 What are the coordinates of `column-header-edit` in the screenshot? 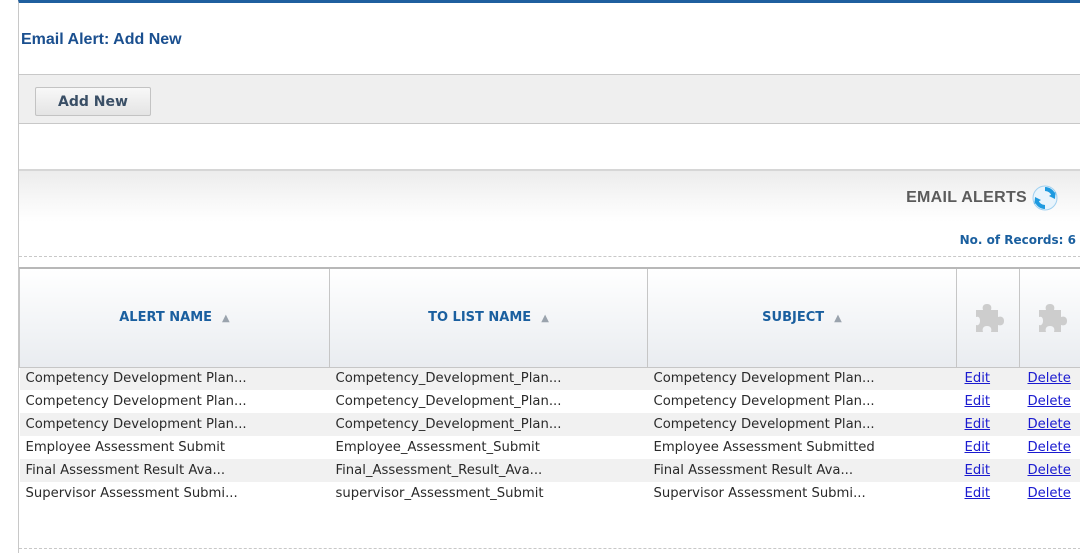 It's located at (988, 317).